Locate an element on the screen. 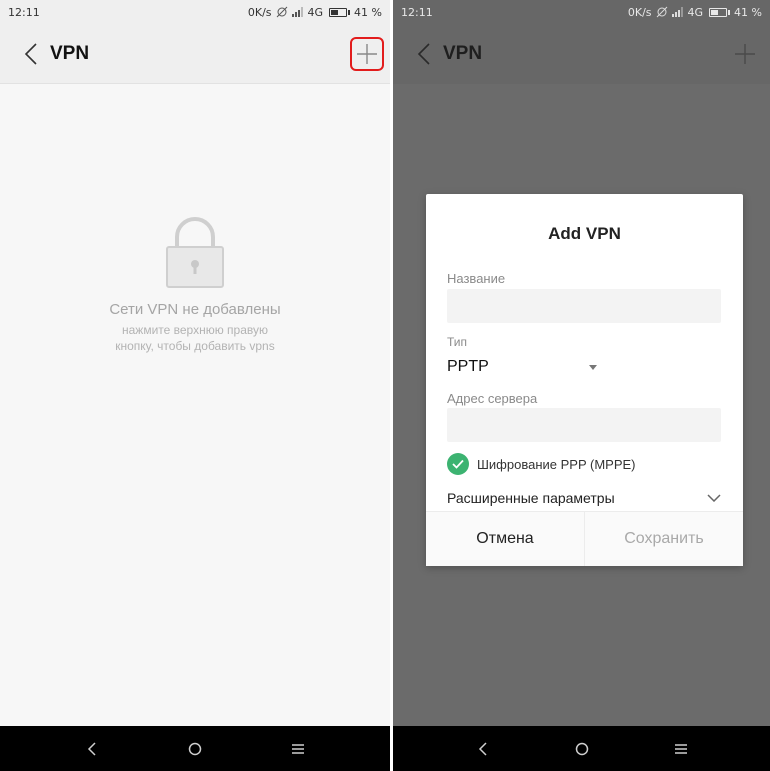 Image resolution: width=770 pixels, height=771 pixels. dialog-buttons: Отмена Сохранить is located at coordinates (584, 538).